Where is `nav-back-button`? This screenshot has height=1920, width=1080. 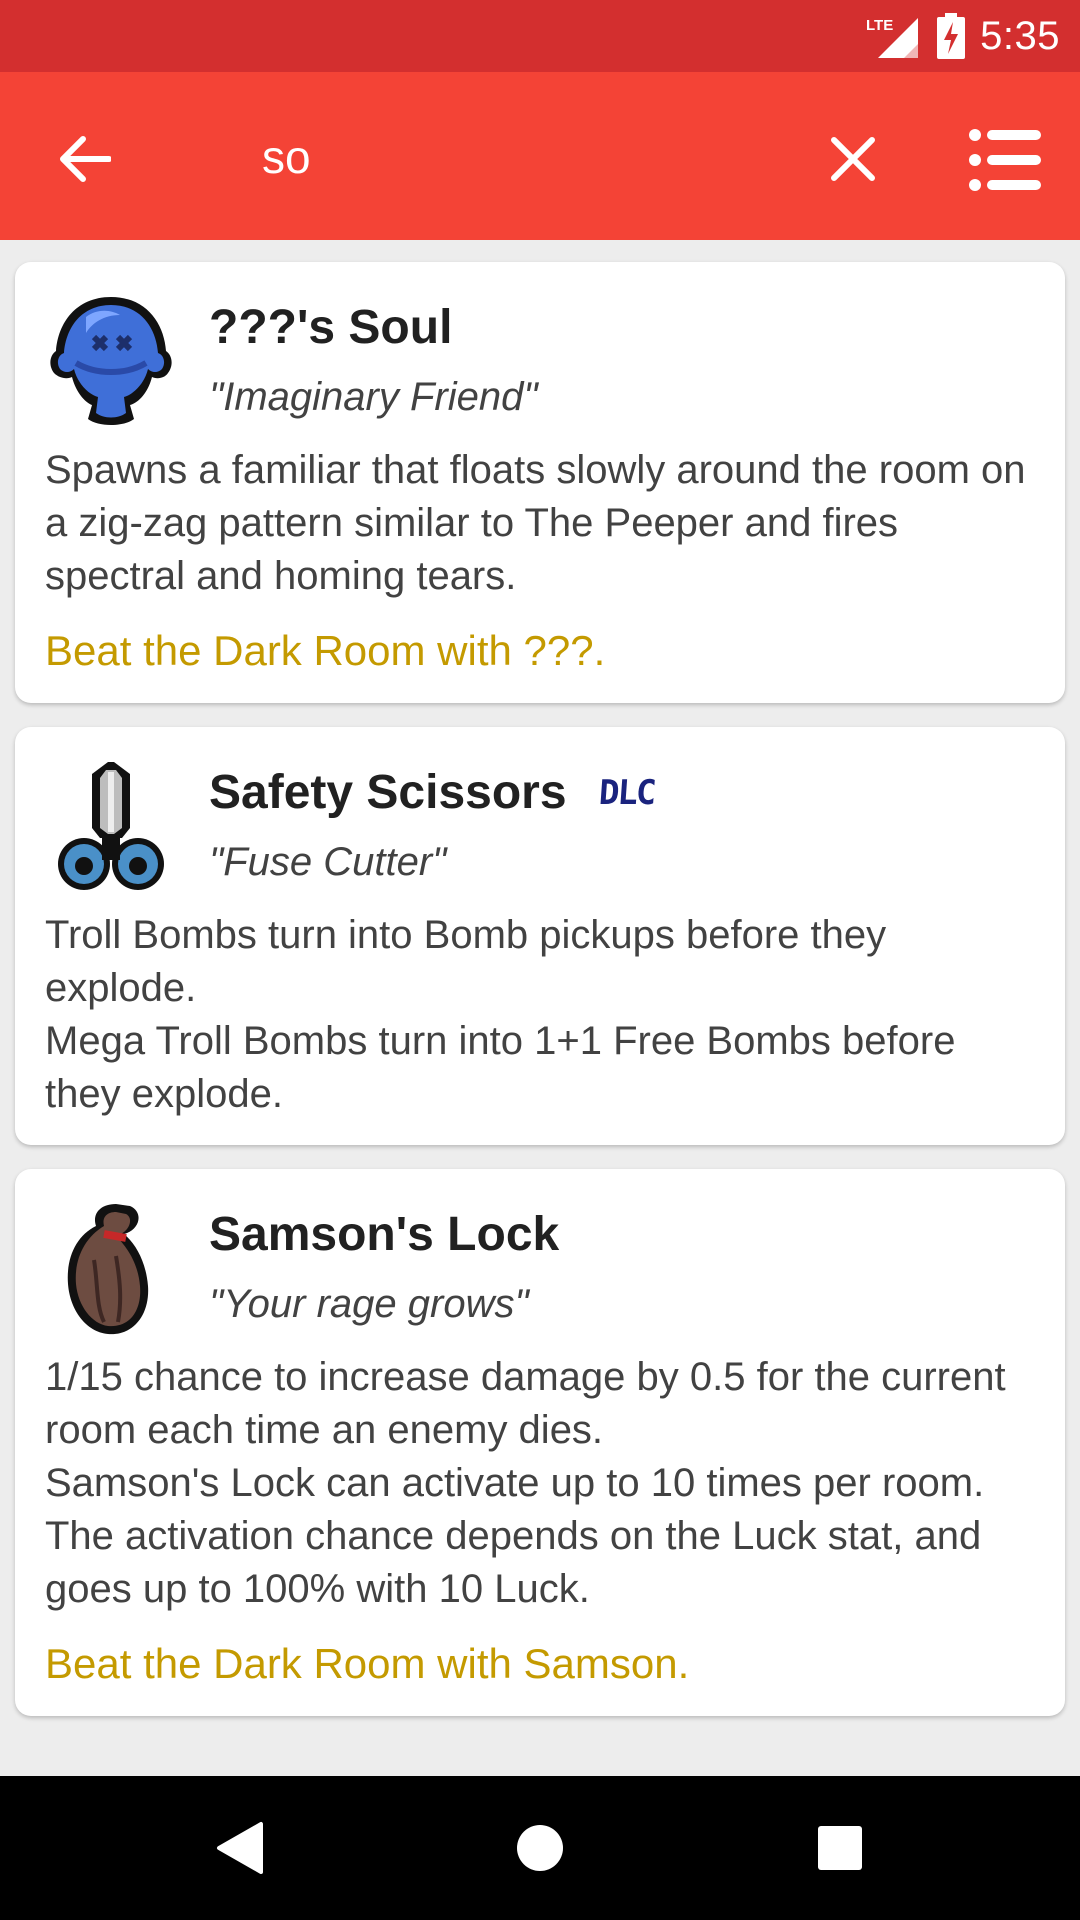 nav-back-button is located at coordinates (240, 1848).